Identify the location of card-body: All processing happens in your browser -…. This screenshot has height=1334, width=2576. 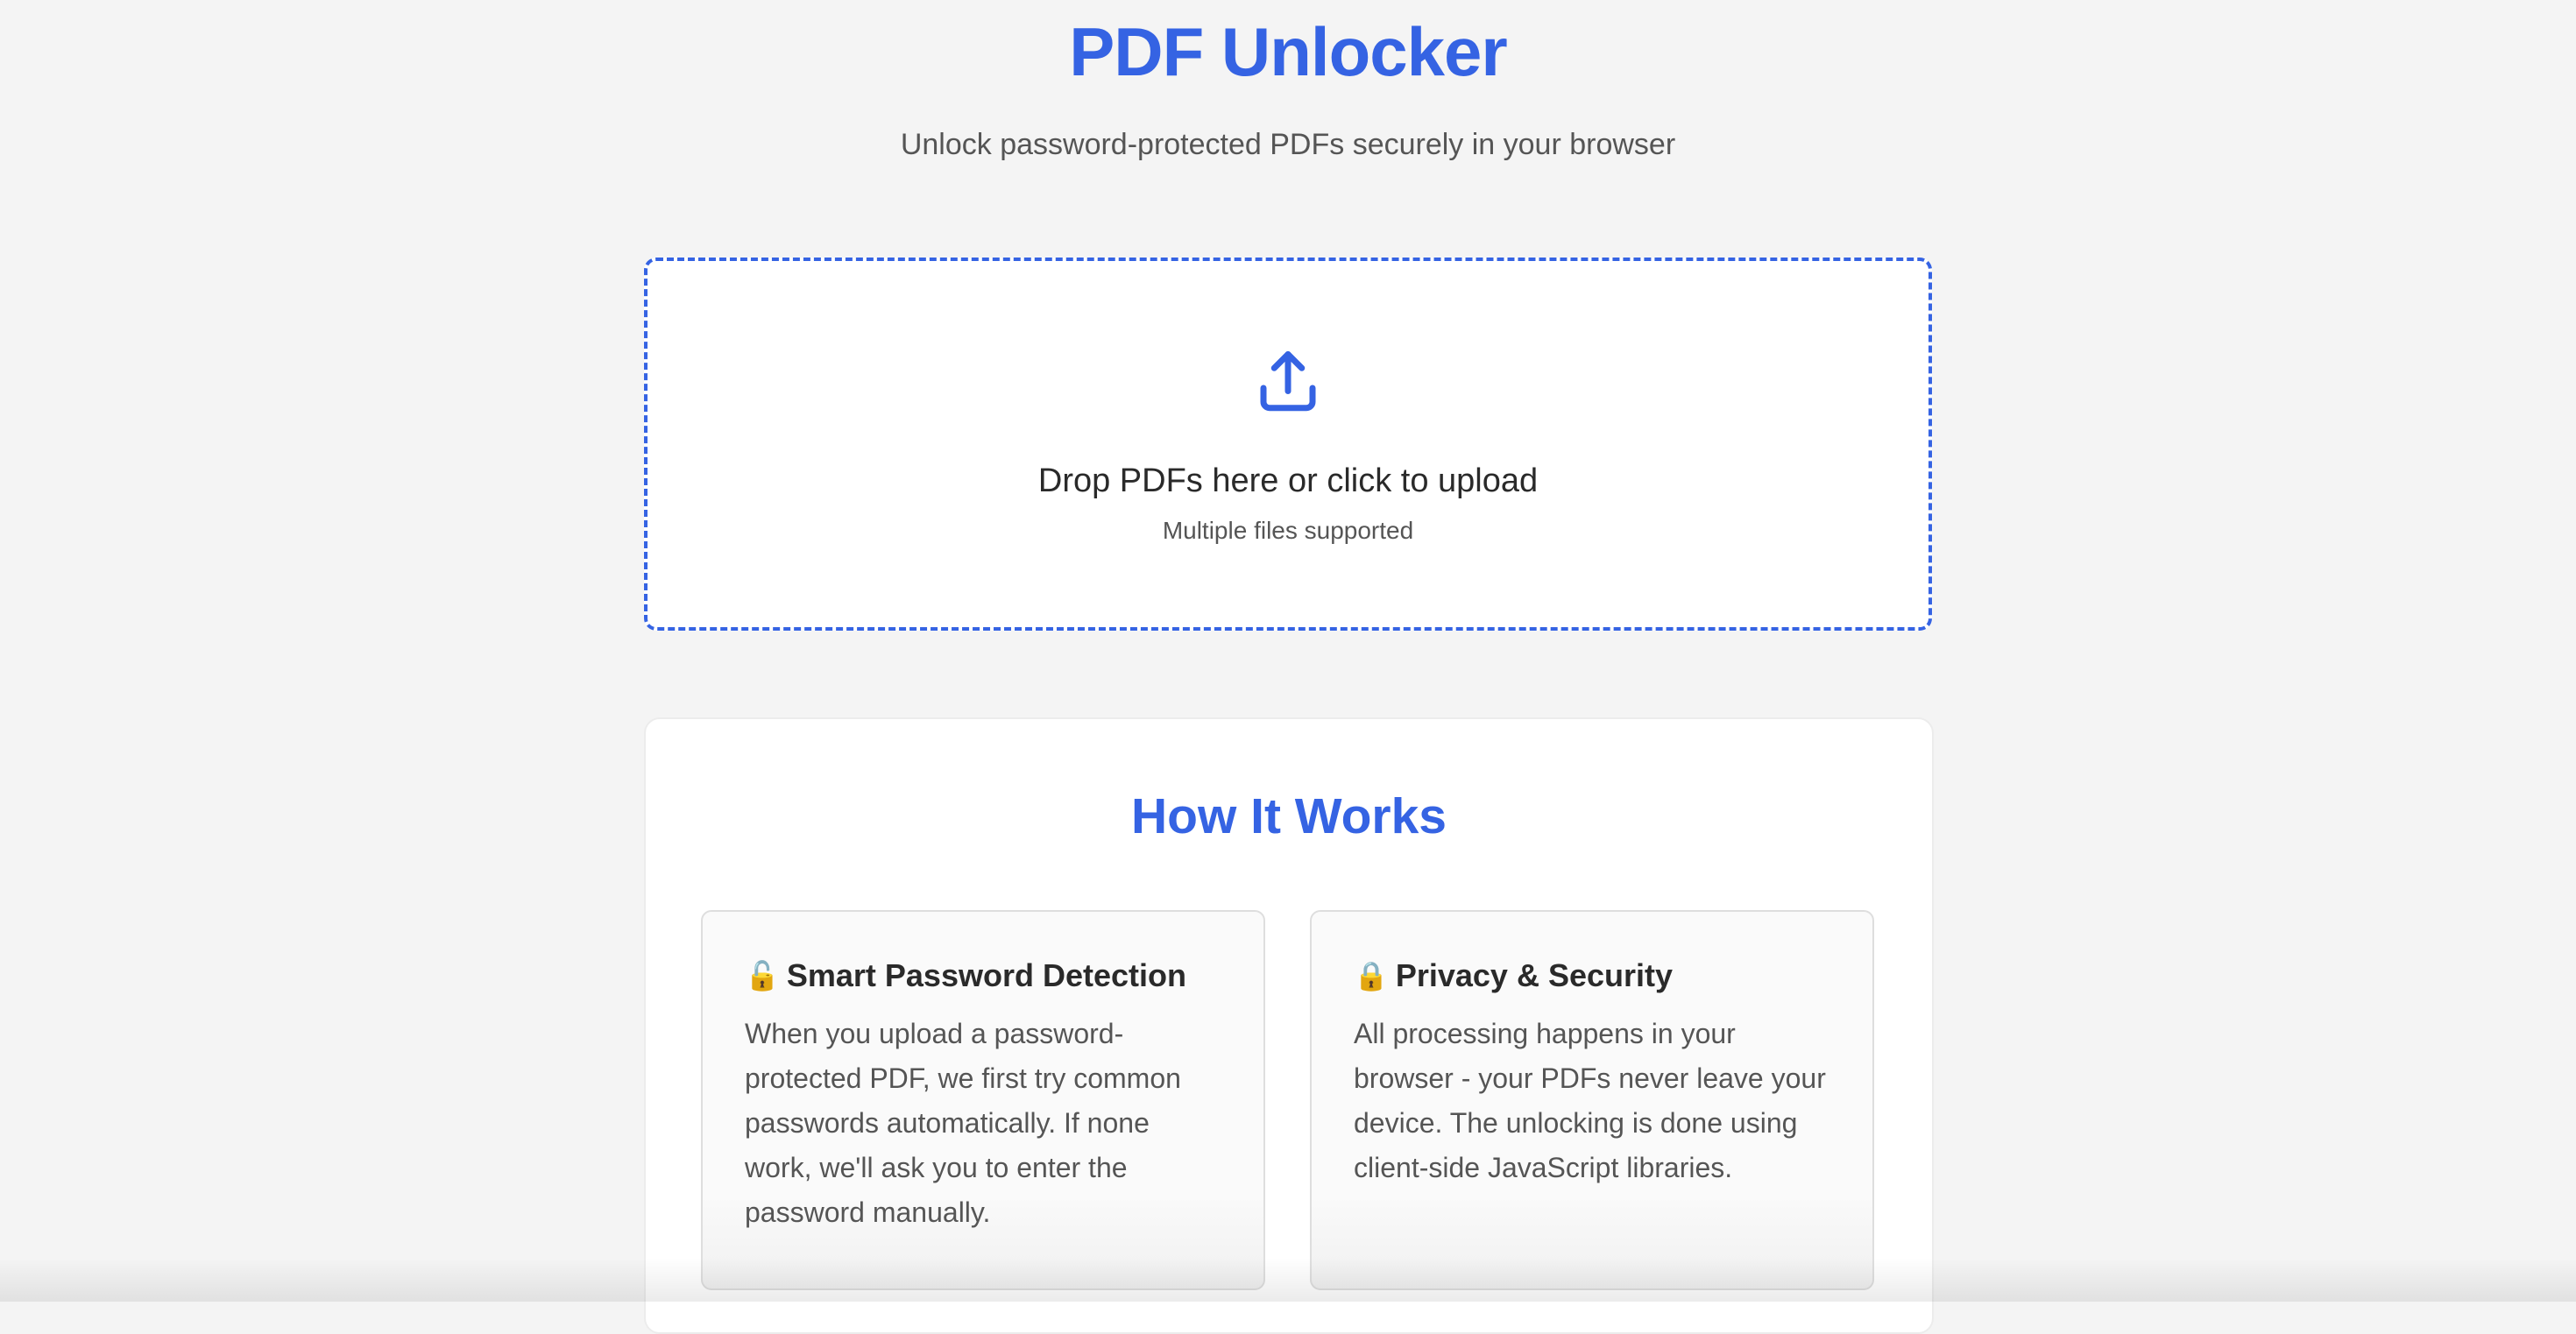
(1590, 1100).